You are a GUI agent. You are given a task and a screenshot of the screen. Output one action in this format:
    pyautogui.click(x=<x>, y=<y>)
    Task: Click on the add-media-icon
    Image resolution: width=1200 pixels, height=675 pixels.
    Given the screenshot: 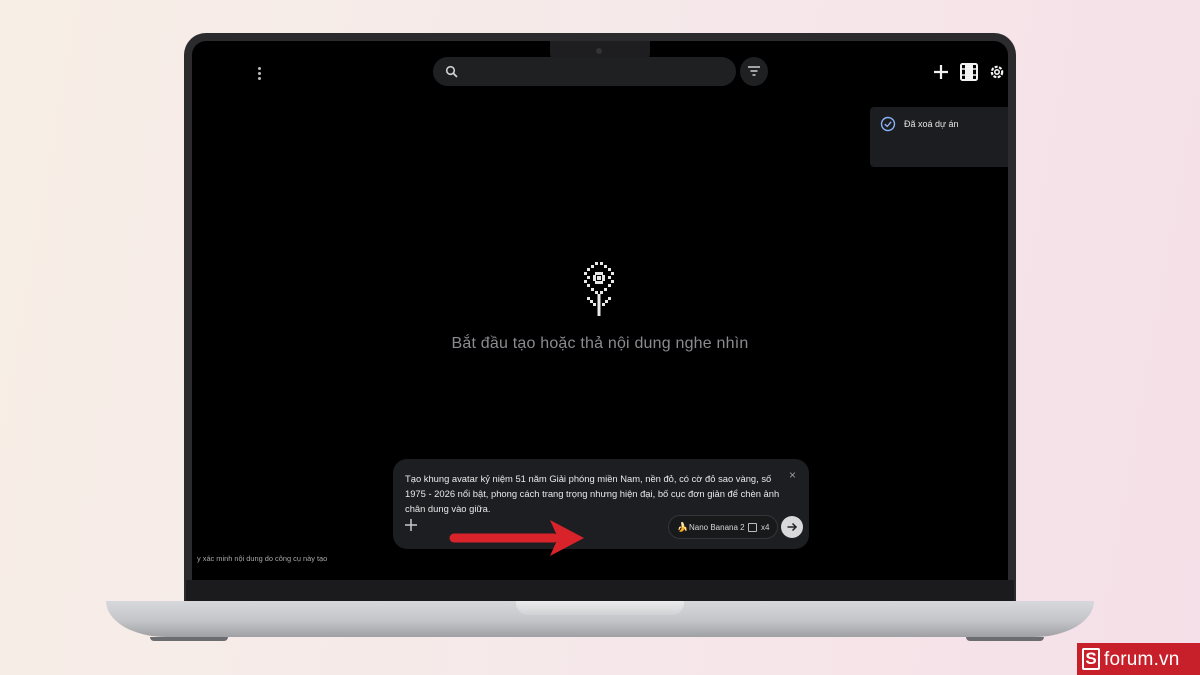 What is the action you would take?
    pyautogui.click(x=411, y=525)
    